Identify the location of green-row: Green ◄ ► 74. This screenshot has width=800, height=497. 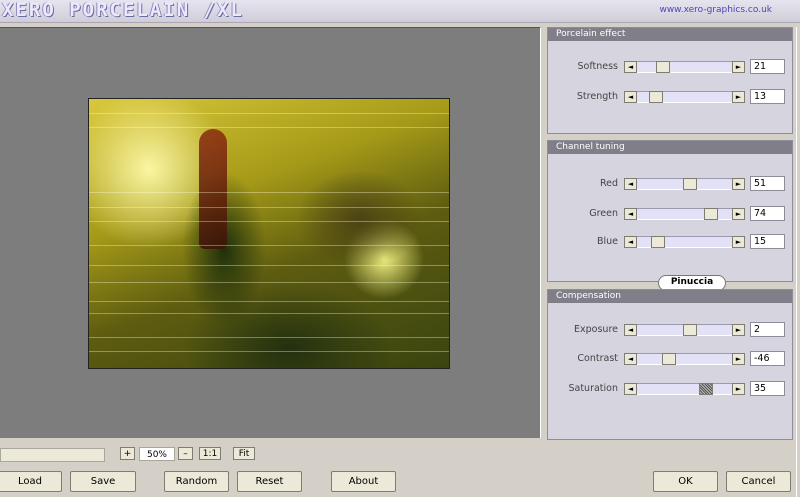
(670, 213).